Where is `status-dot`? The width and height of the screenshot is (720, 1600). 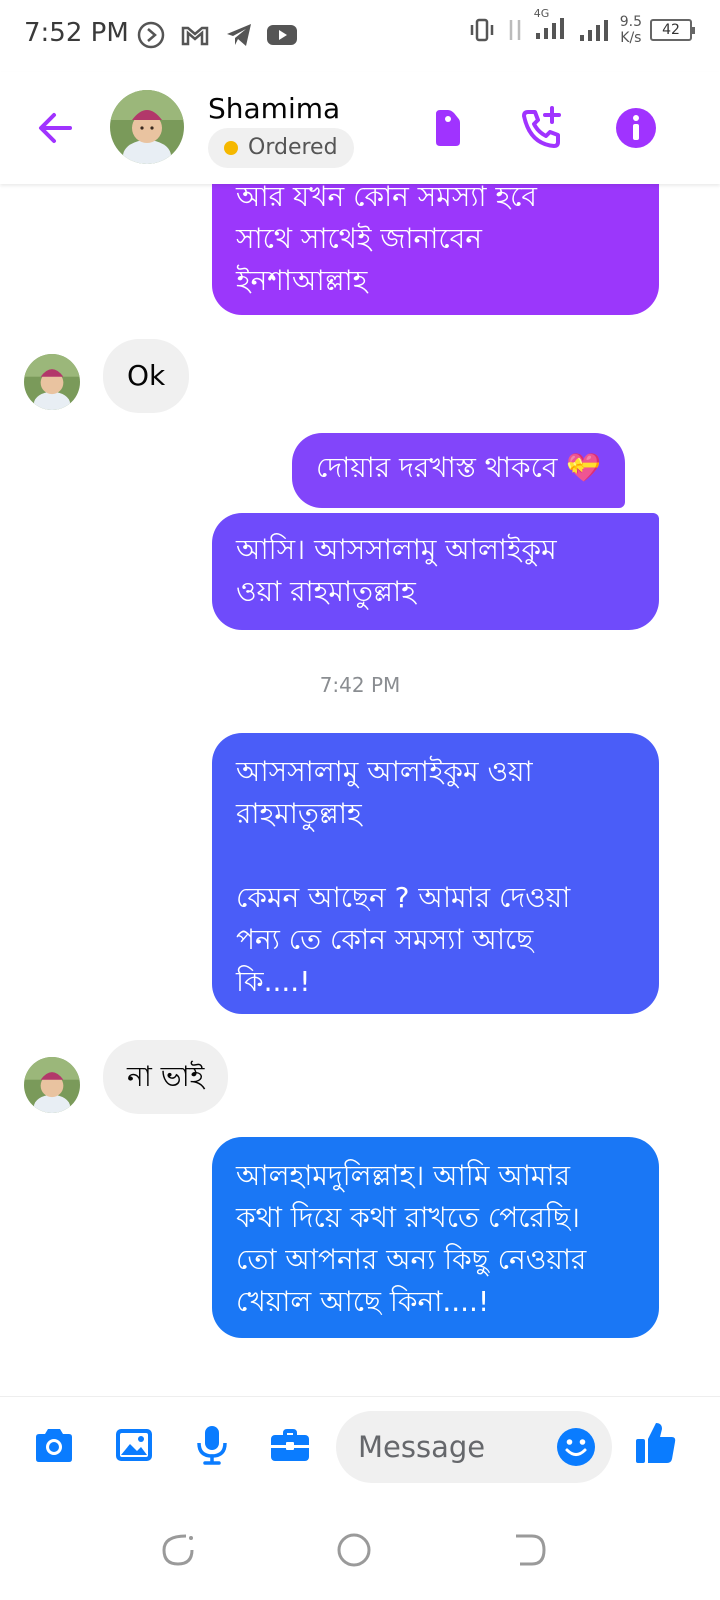 status-dot is located at coordinates (231, 148).